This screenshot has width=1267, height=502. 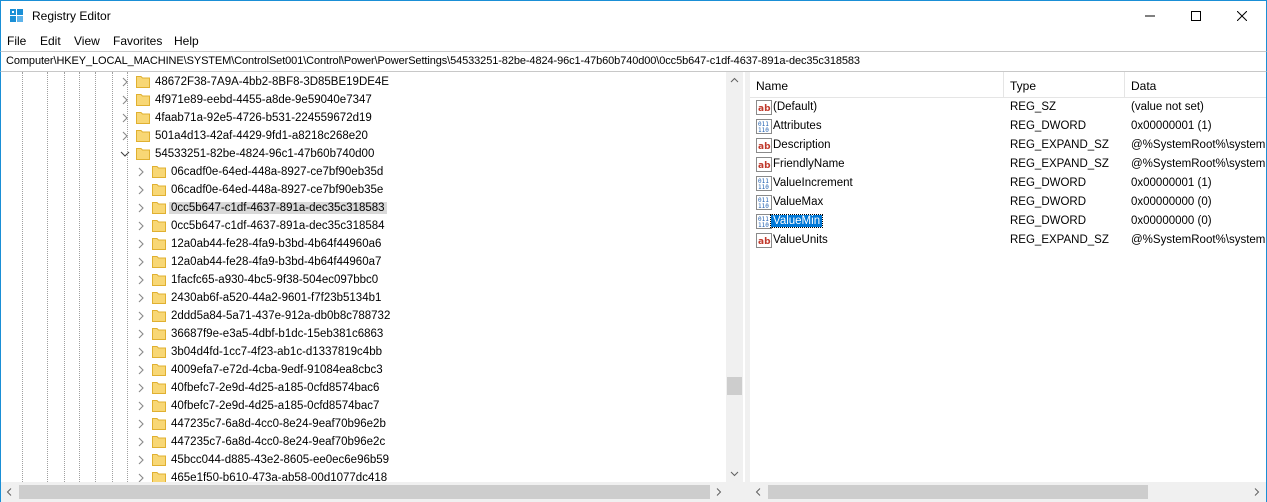 I want to click on string-value-icon: ab, so click(x=764, y=145).